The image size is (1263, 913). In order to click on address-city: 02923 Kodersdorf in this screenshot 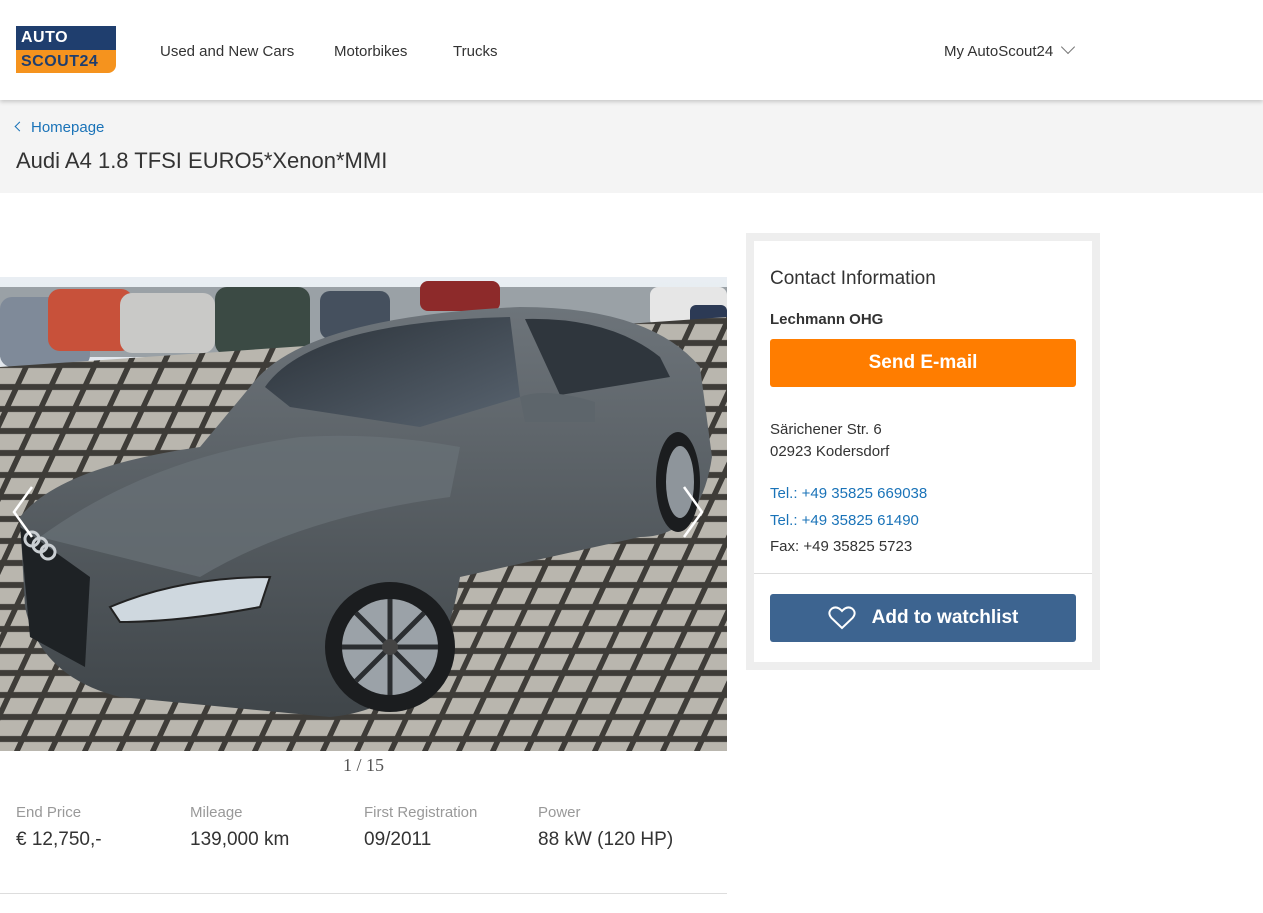, I will do `click(830, 451)`.